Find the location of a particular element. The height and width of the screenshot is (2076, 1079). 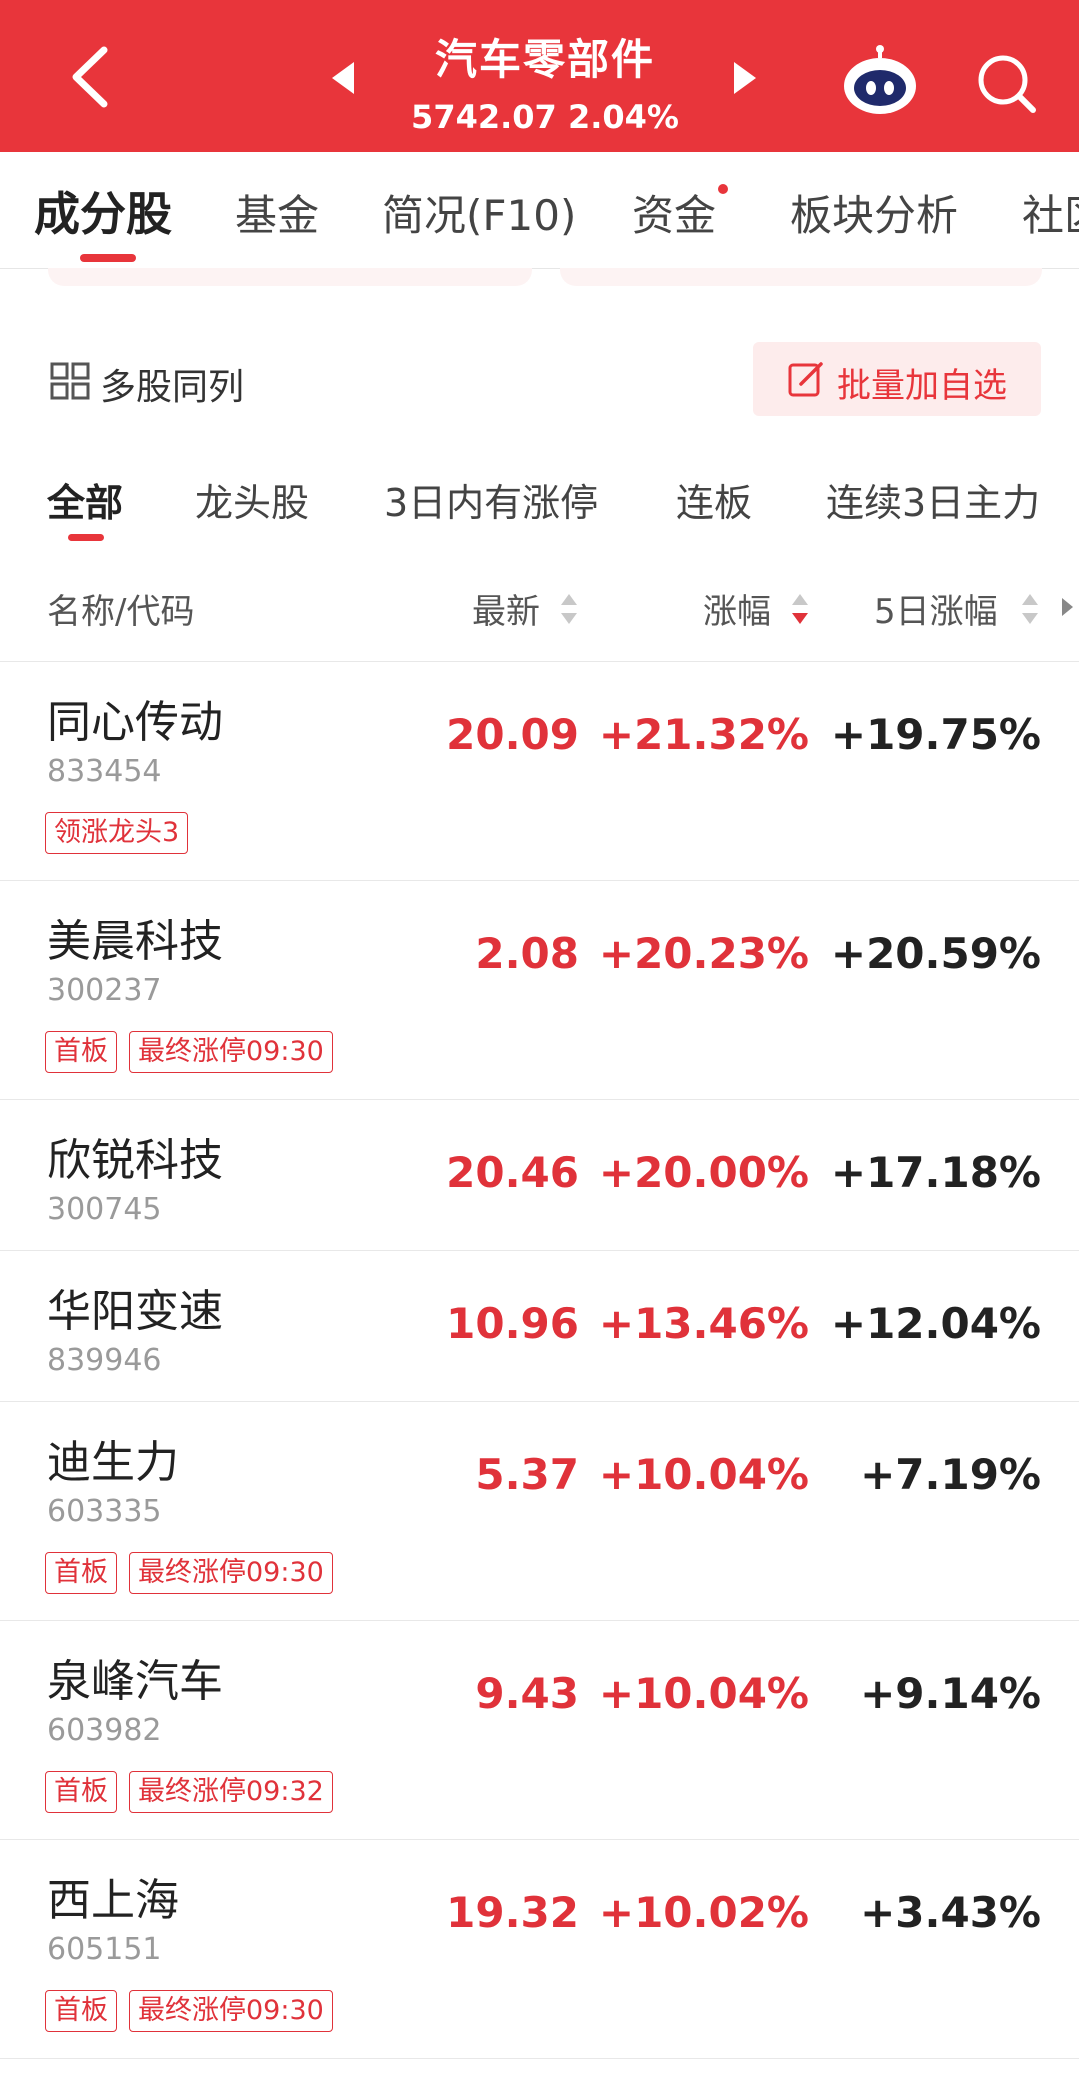

latest-price: 9.43 is located at coordinates (527, 1693).